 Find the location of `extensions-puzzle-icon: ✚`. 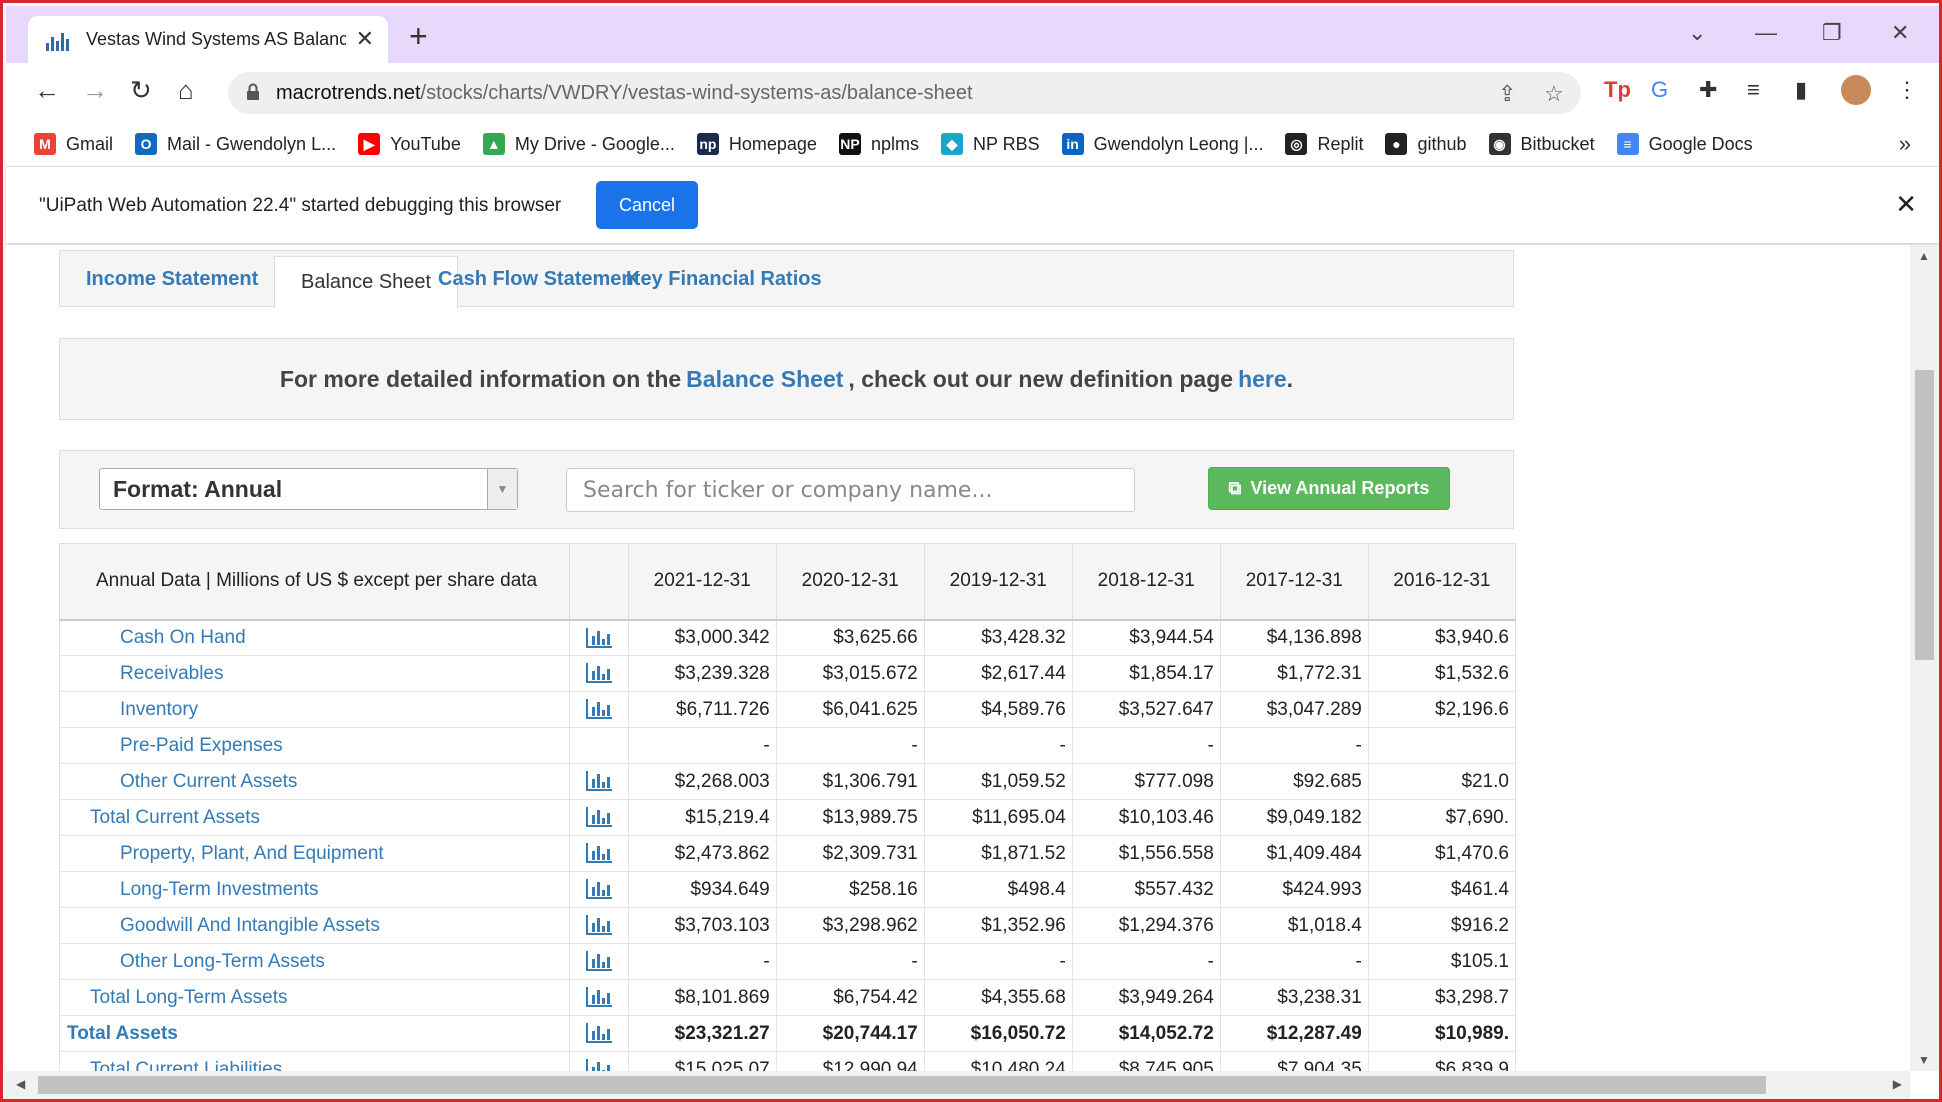

extensions-puzzle-icon: ✚ is located at coordinates (1708, 90).